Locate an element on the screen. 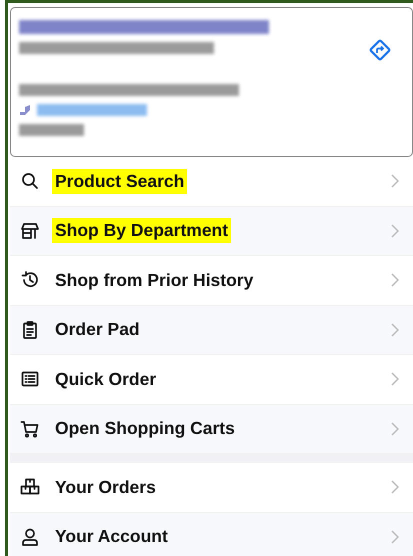 The height and width of the screenshot is (556, 413). redacted-text is located at coordinates (51, 130).